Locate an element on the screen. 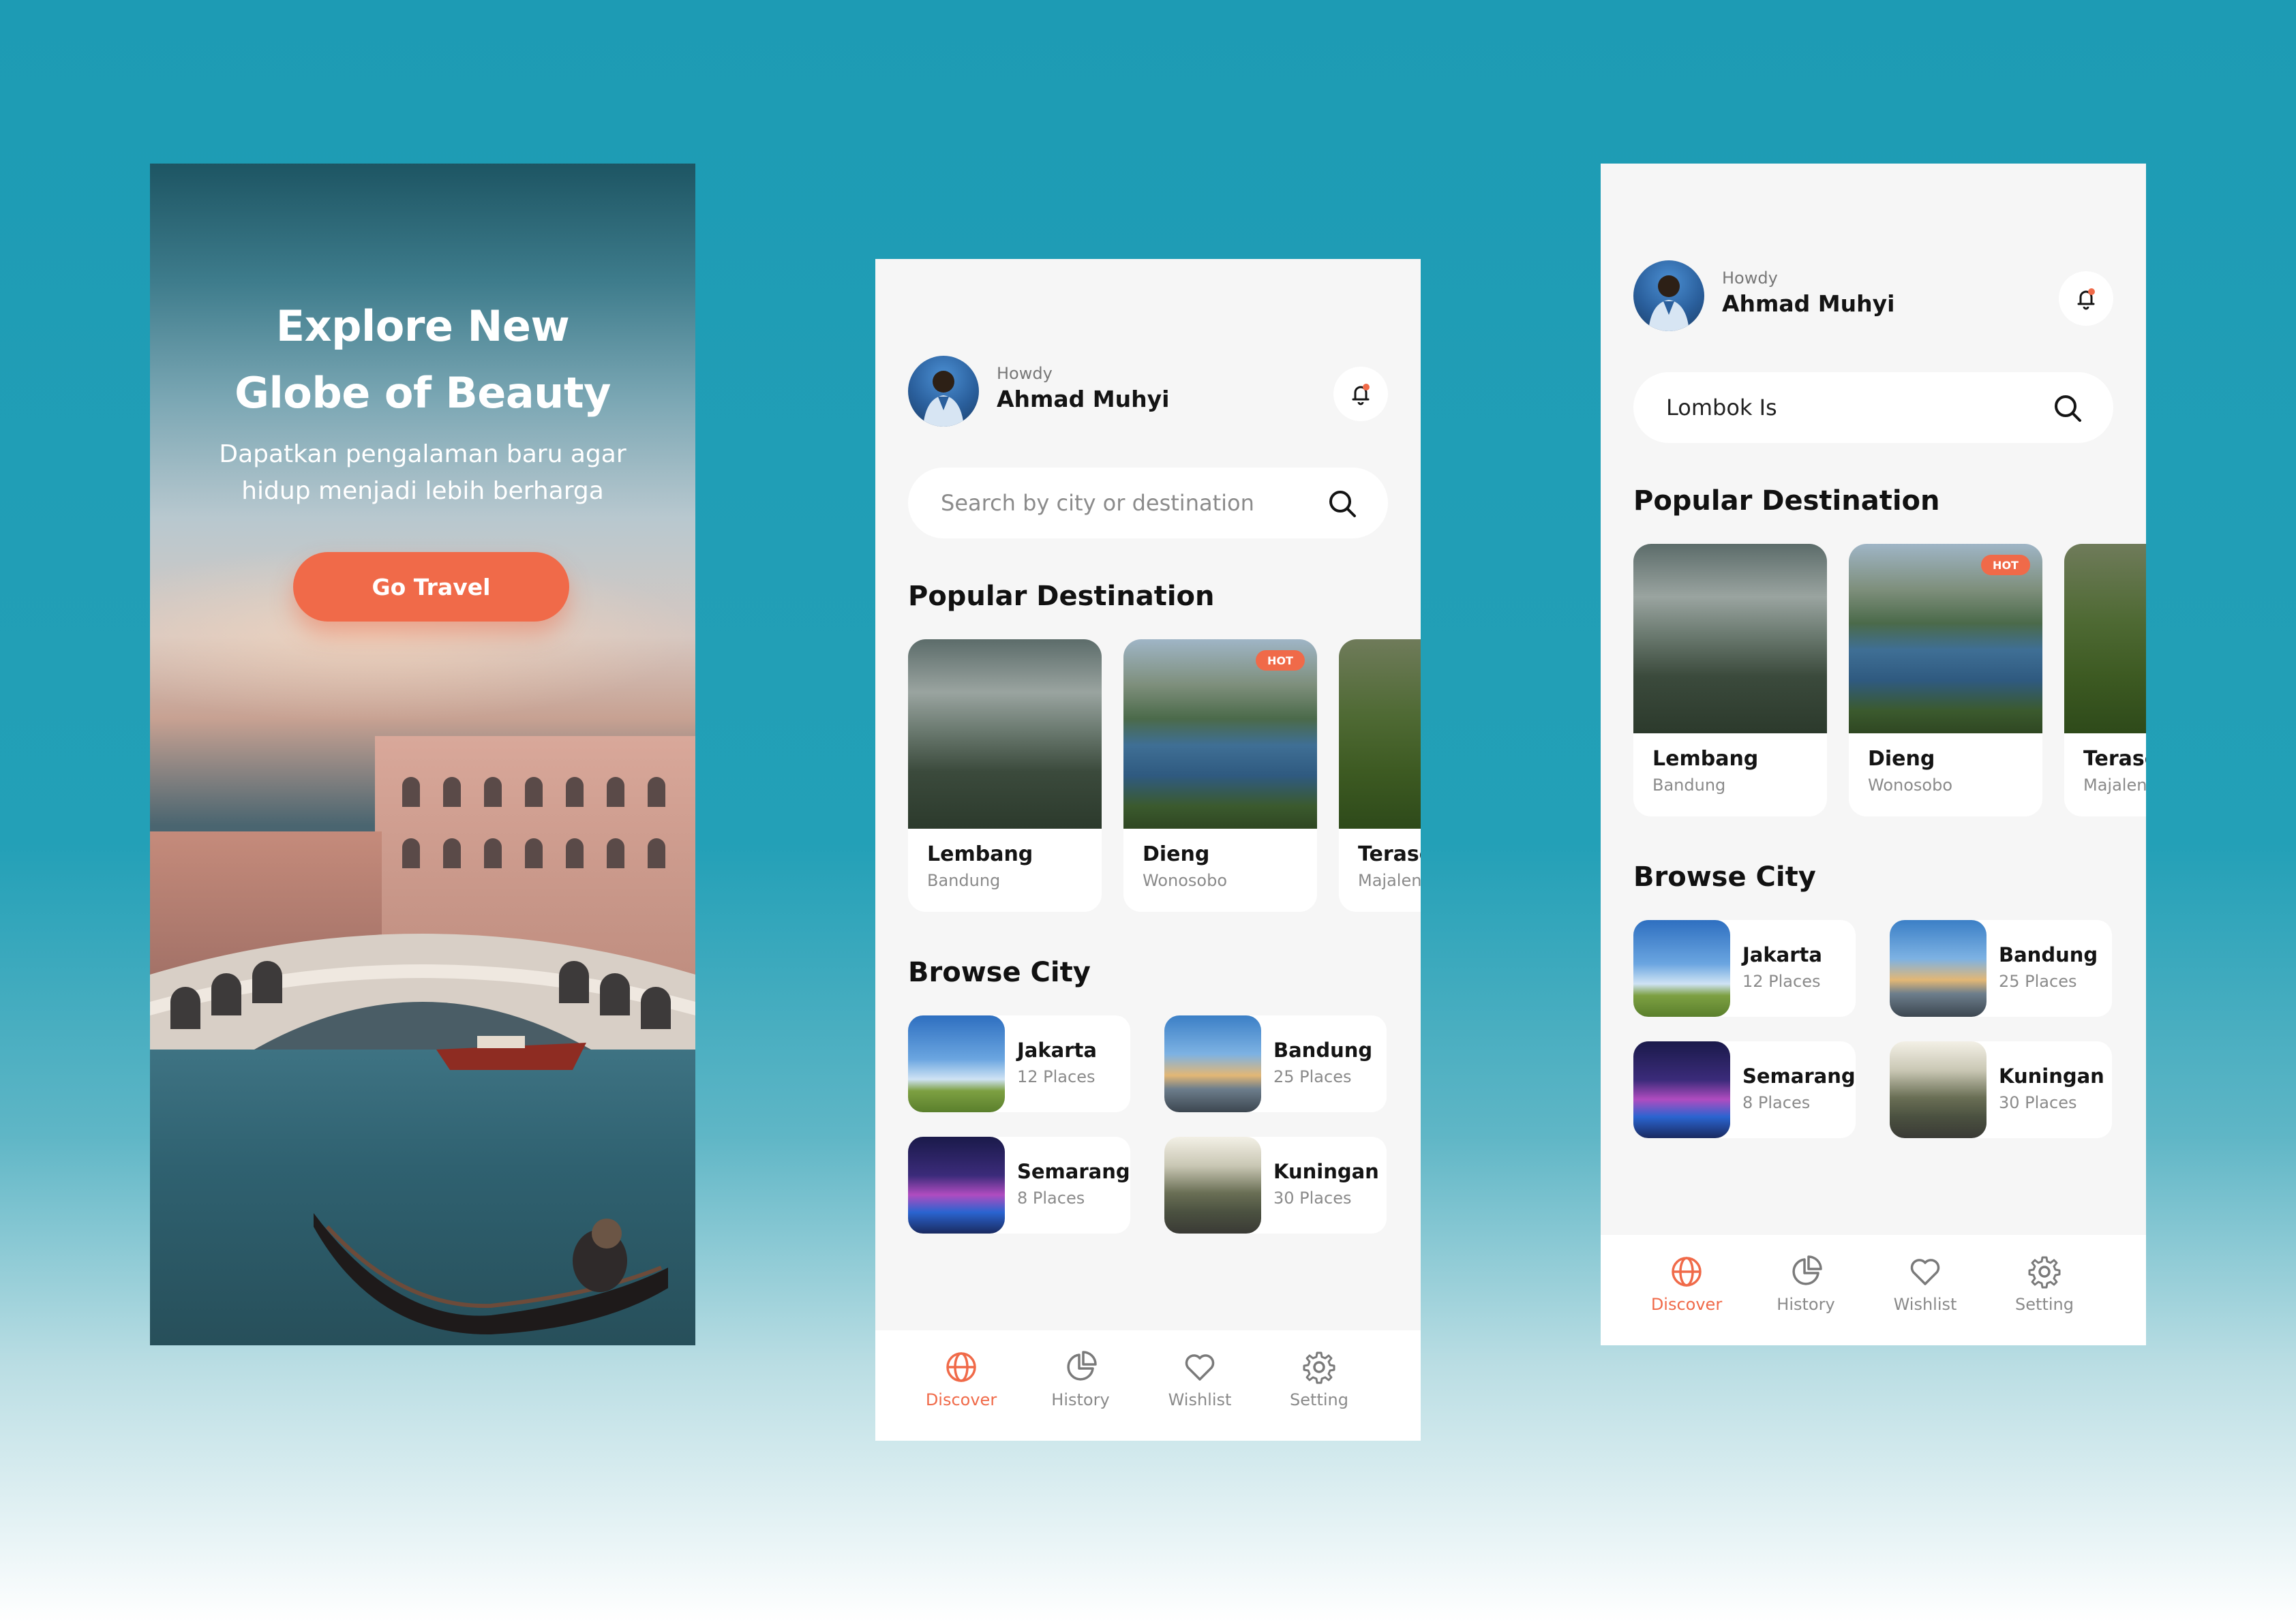  splash-title: Explore New Globe of Beauty is located at coordinates (422, 360).